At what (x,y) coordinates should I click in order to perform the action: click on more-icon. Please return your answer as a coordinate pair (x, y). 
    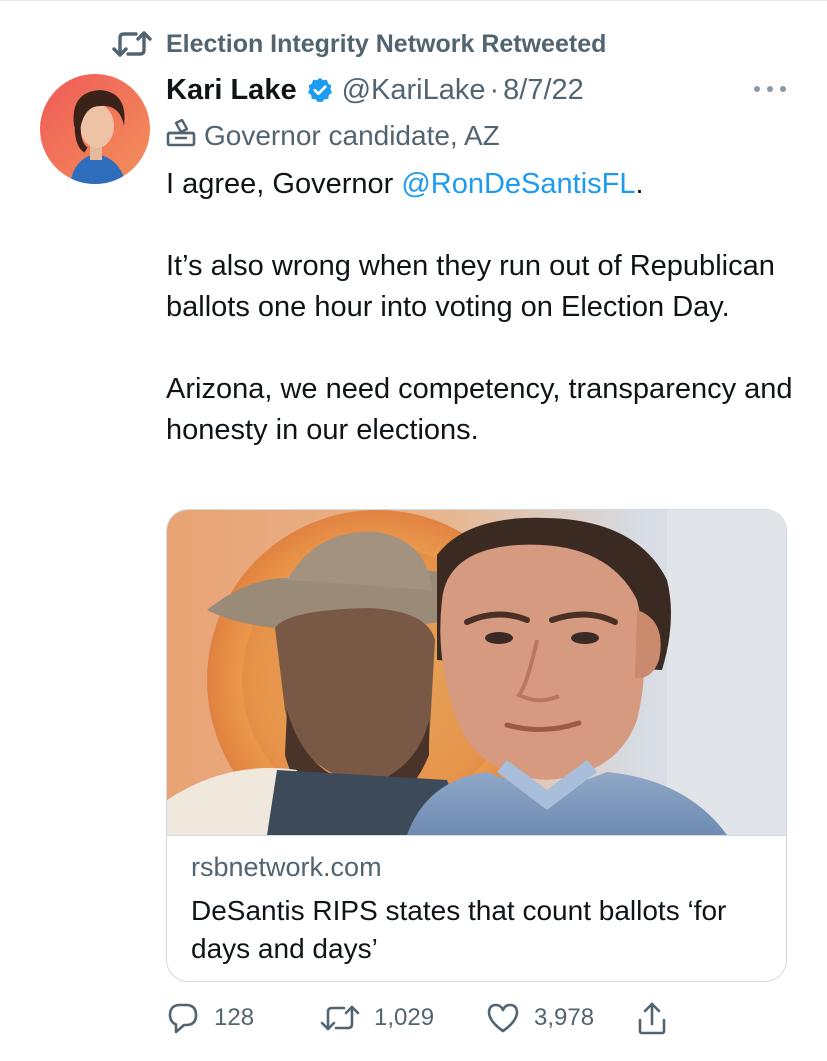
    Looking at the image, I should click on (770, 89).